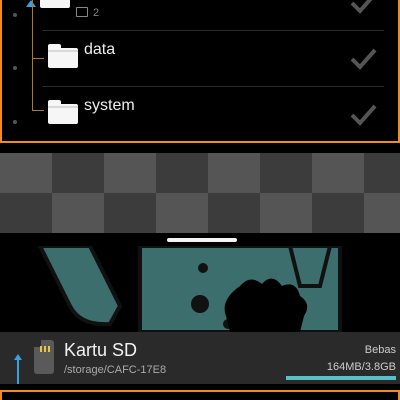 Image resolution: width=400 pixels, height=400 pixels. What do you see at coordinates (96, 13) in the screenshot?
I see `subfolder-count: 2` at bounding box center [96, 13].